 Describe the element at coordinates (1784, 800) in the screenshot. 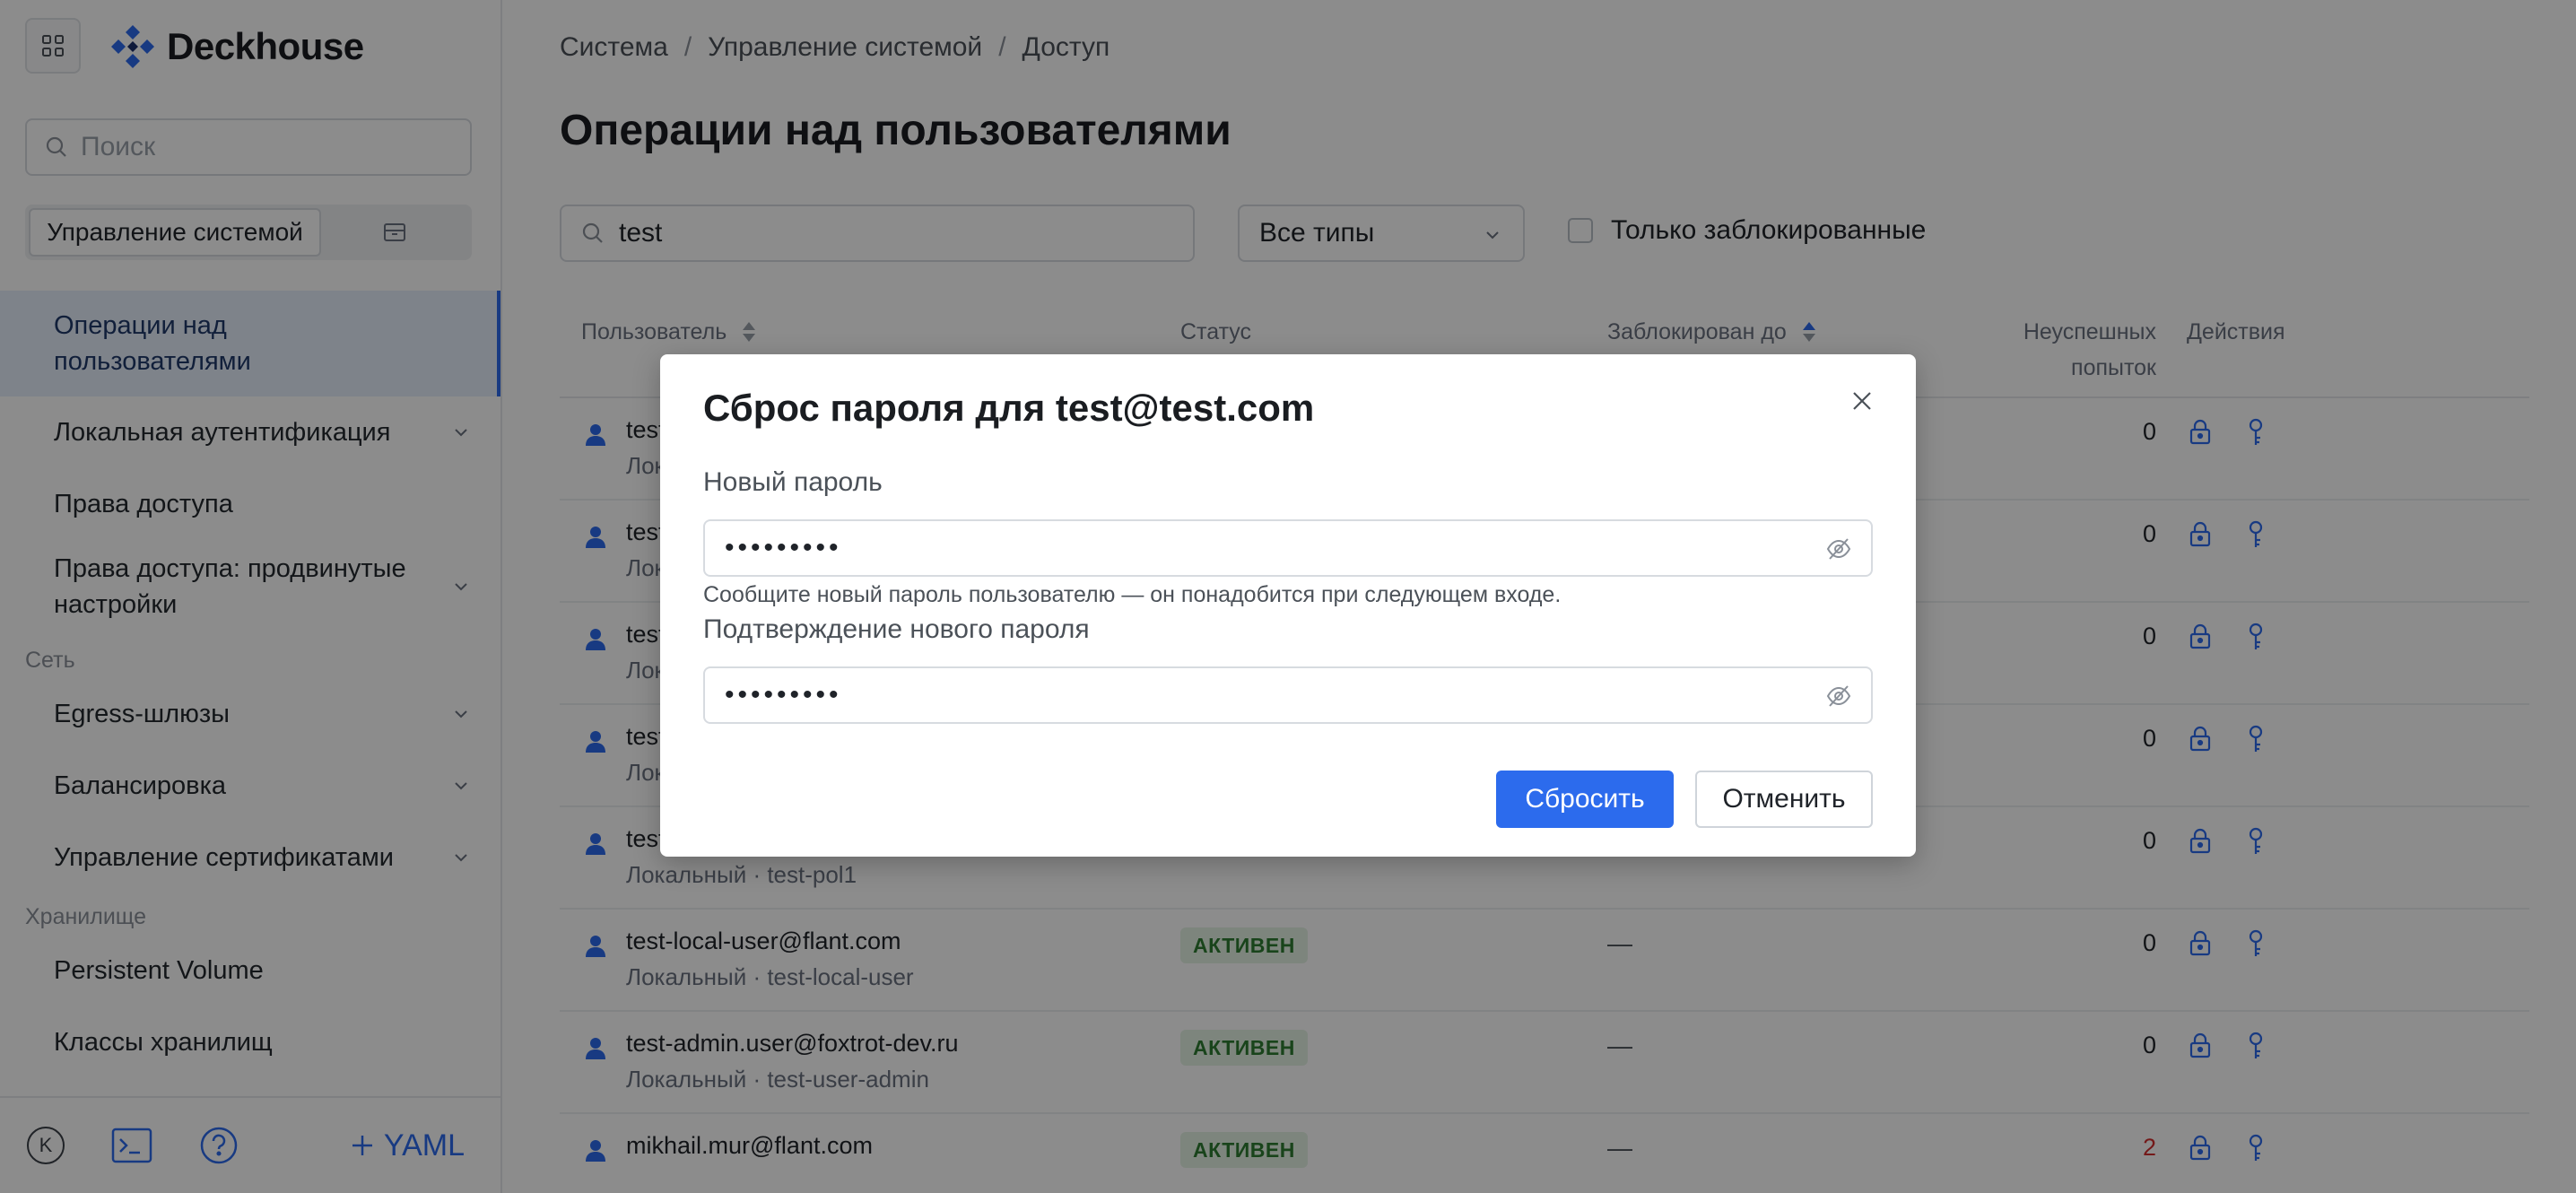

I see `cancel-button: Отменить` at that location.